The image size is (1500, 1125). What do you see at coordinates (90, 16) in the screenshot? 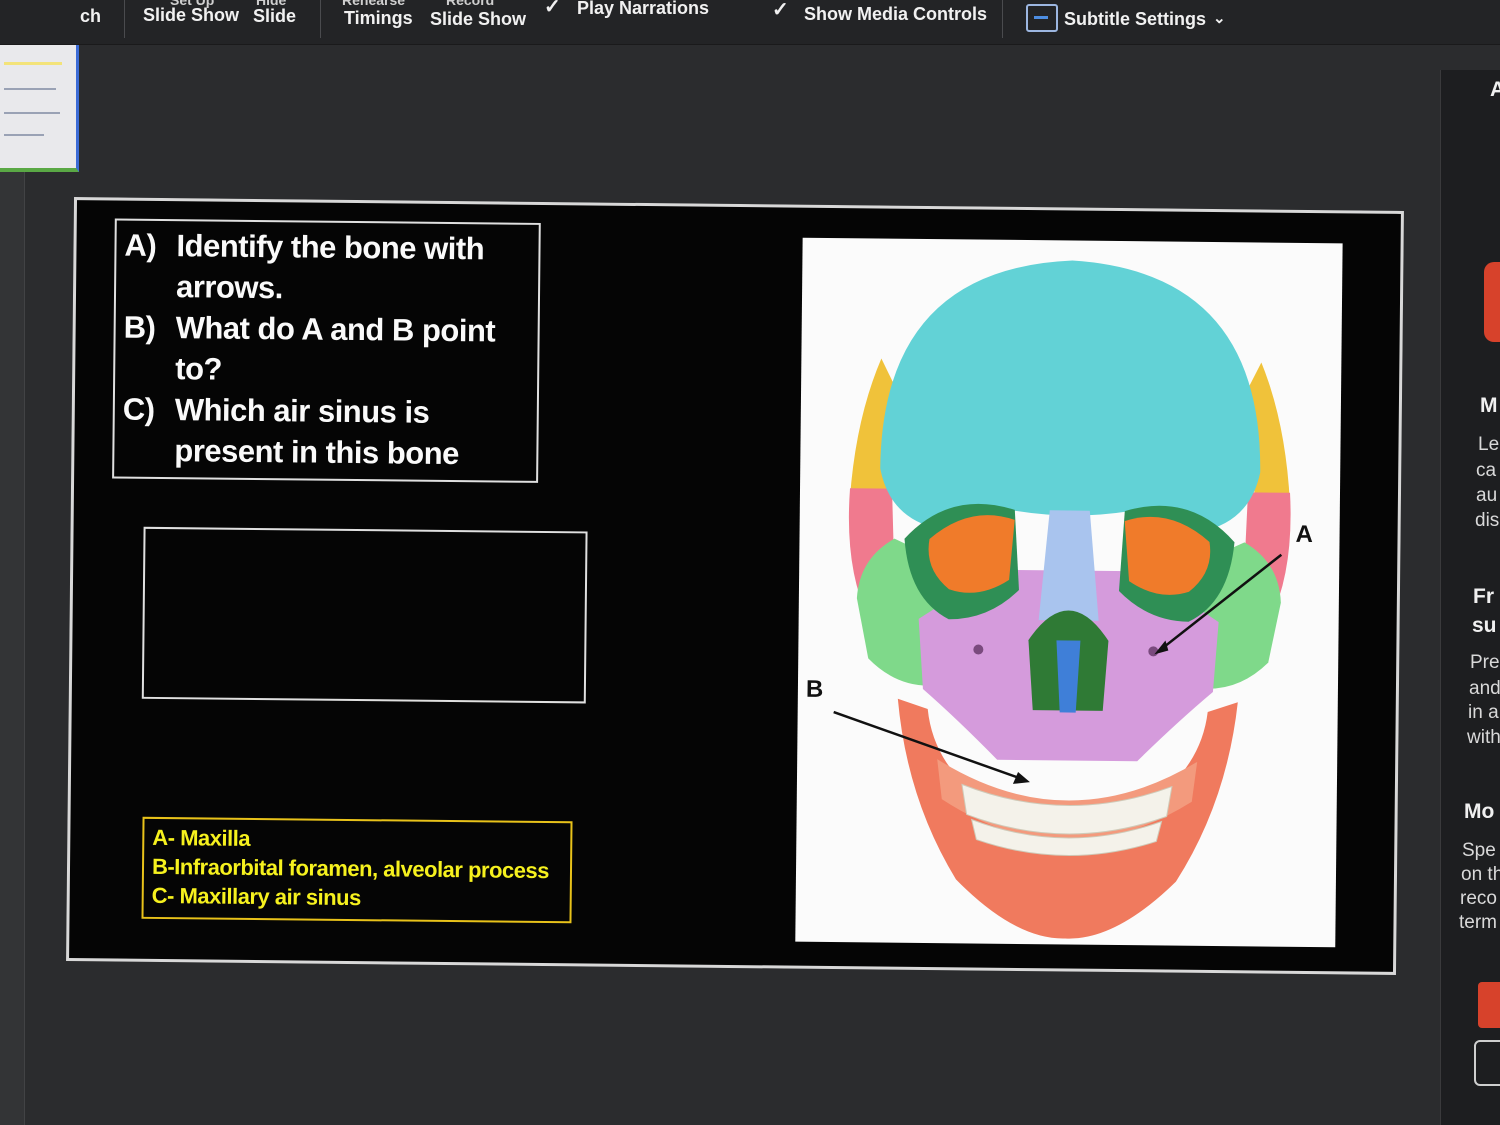
I see `ribbon-button-ch: ch` at bounding box center [90, 16].